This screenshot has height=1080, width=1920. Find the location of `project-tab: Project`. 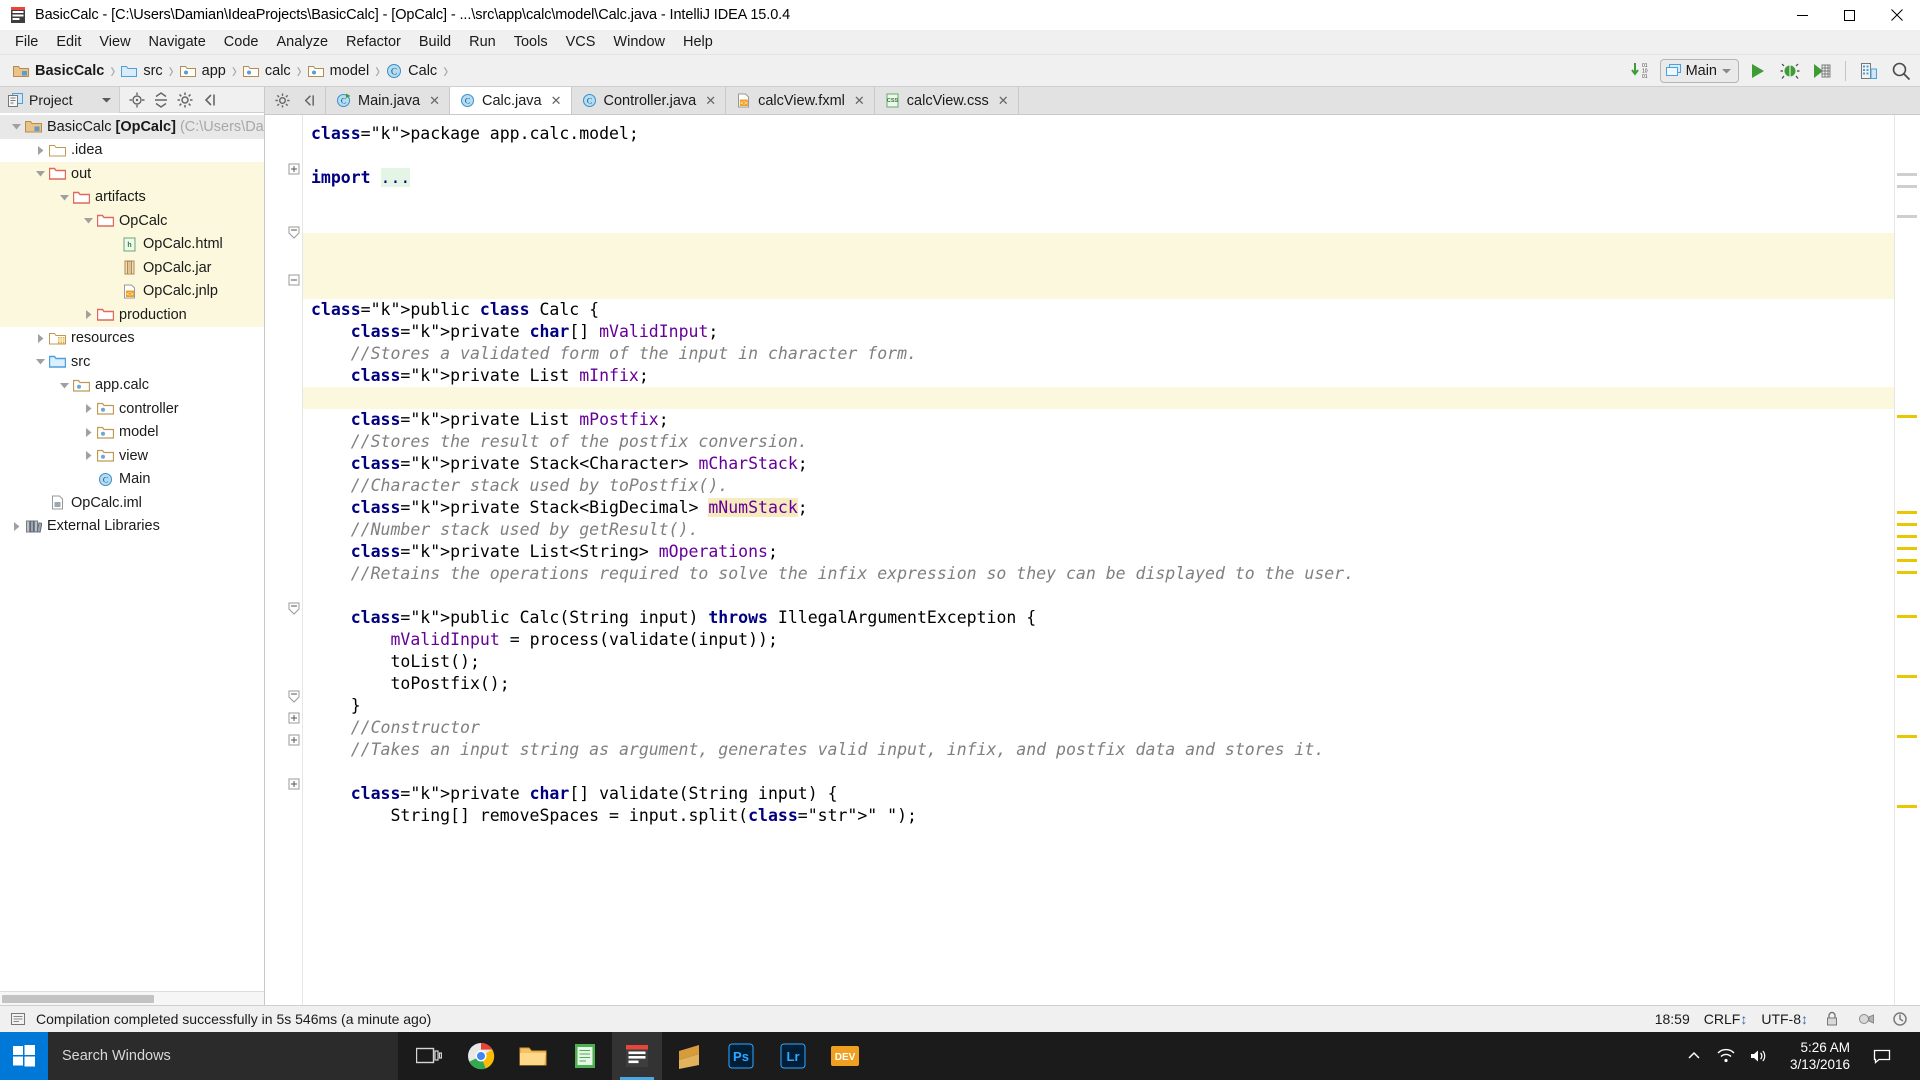

project-tab: Project is located at coordinates (60, 99).